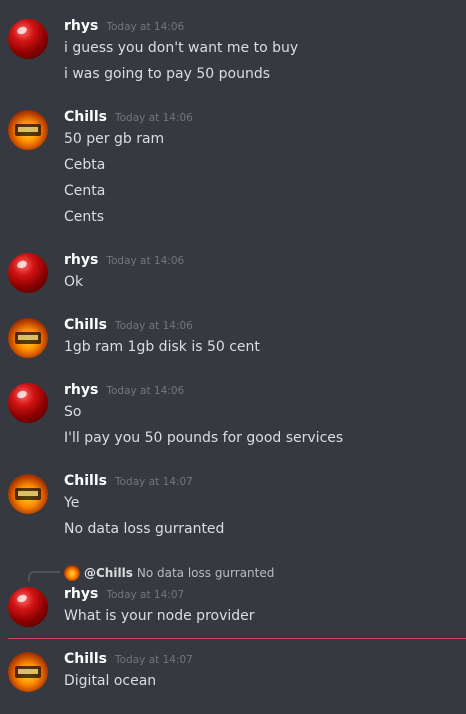  What do you see at coordinates (108, 573) in the screenshot?
I see `reply-mention: @Chills` at bounding box center [108, 573].